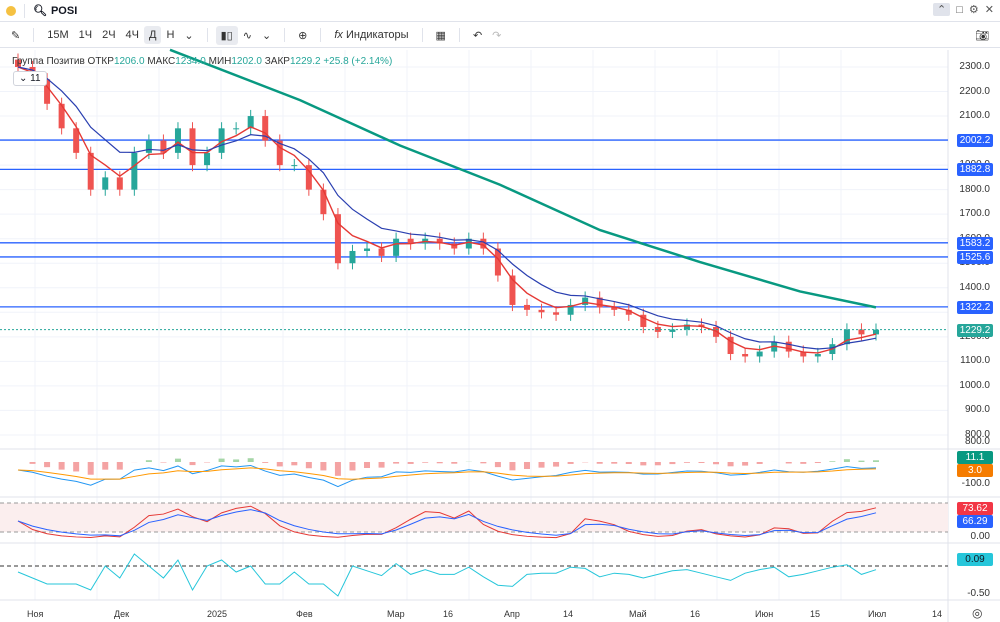 The image size is (1000, 622). I want to click on time-axis-label: 15, so click(815, 614).